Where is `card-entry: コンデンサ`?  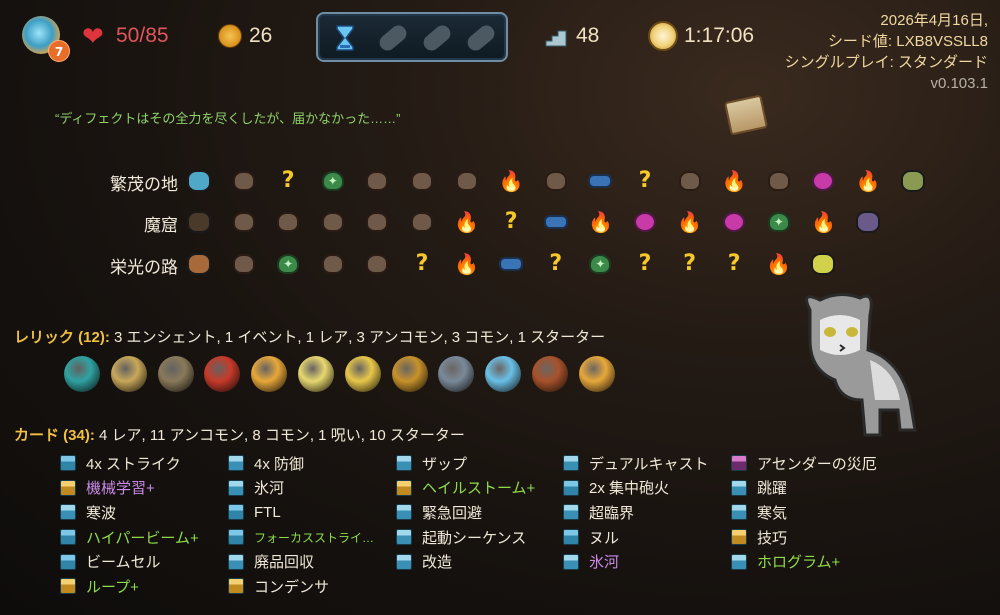
card-entry: コンデンサ is located at coordinates (301, 586).